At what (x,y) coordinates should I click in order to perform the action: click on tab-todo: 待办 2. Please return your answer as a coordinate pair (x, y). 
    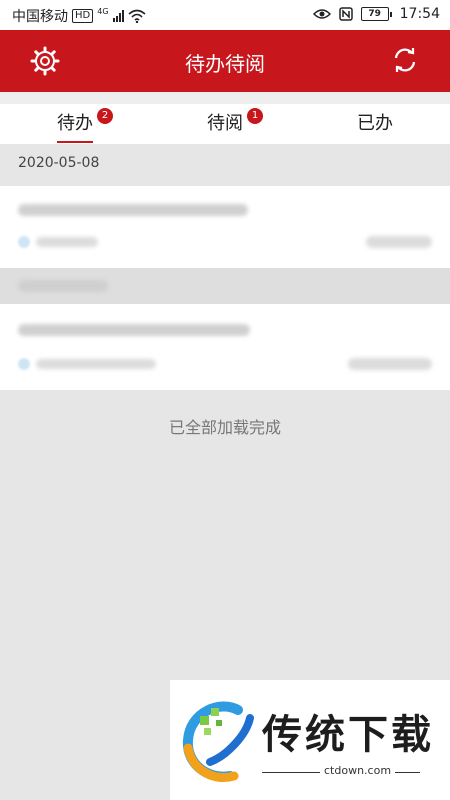
    Looking at the image, I should click on (75, 124).